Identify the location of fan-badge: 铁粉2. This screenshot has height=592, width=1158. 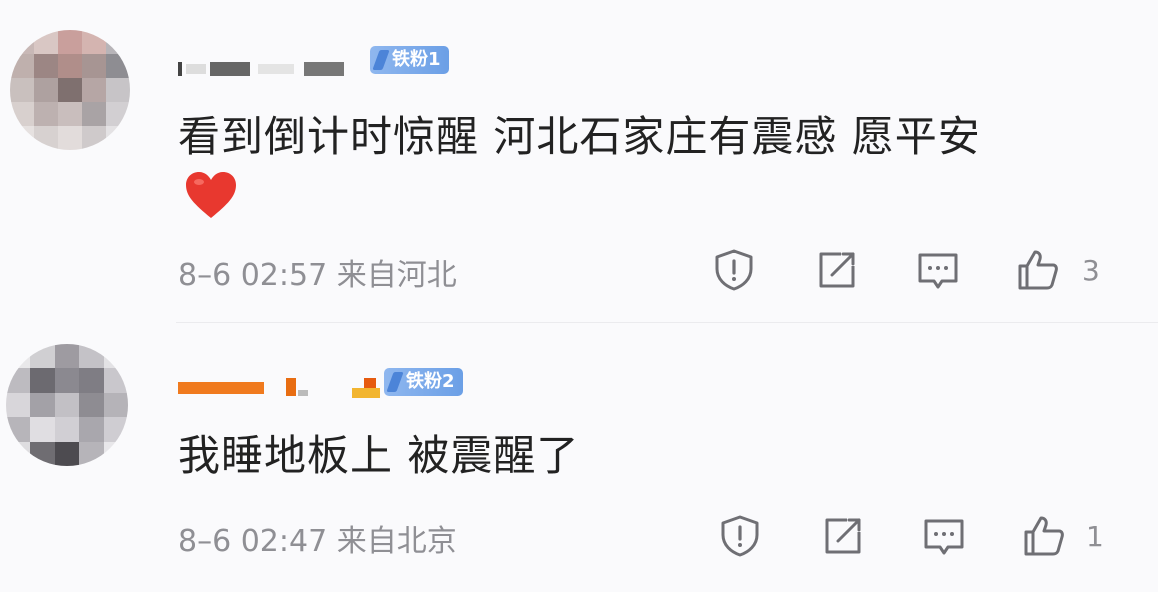
(423, 382).